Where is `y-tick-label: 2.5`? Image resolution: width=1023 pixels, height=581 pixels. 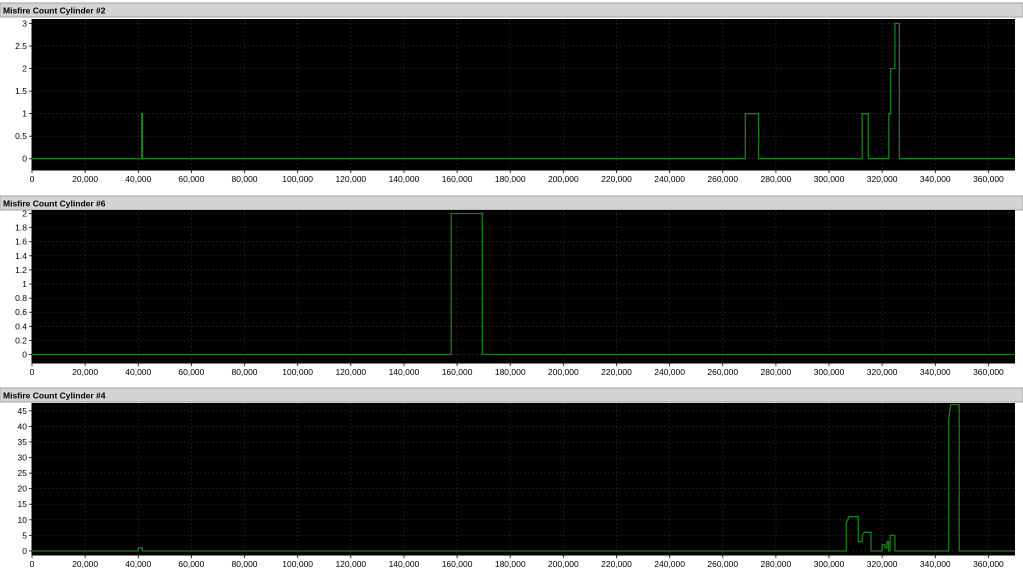 y-tick-label: 2.5 is located at coordinates (21, 46).